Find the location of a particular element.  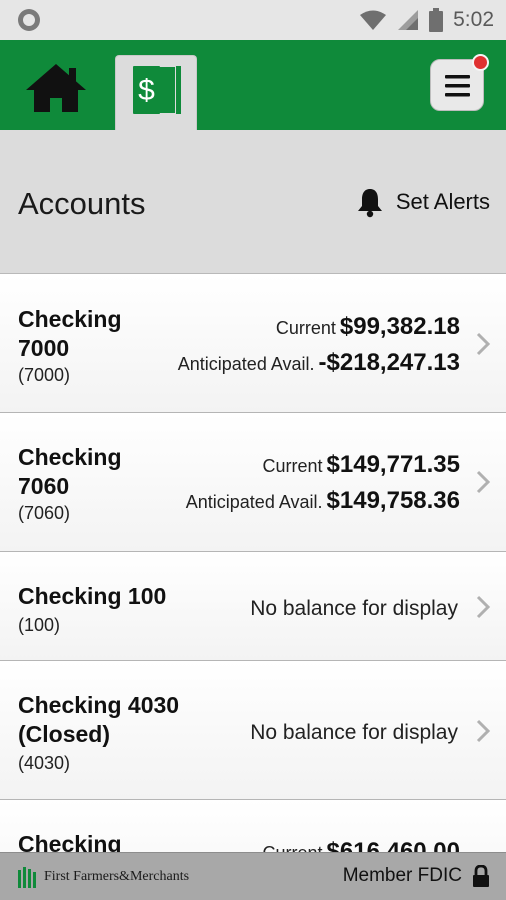

set-alerts-label: Set Alerts is located at coordinates (442, 201).